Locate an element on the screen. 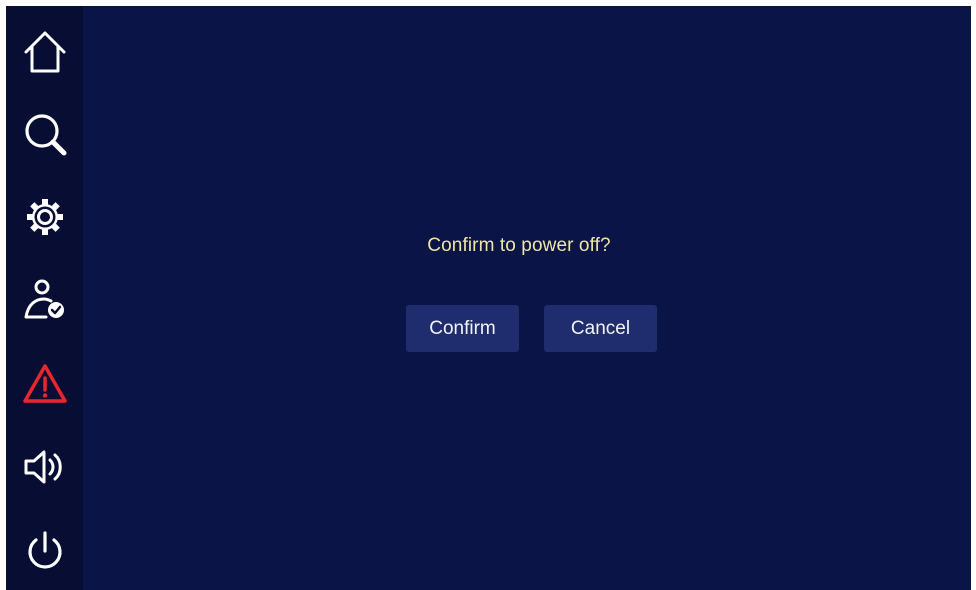 This screenshot has height=590, width=976. power-icon is located at coordinates (44, 550).